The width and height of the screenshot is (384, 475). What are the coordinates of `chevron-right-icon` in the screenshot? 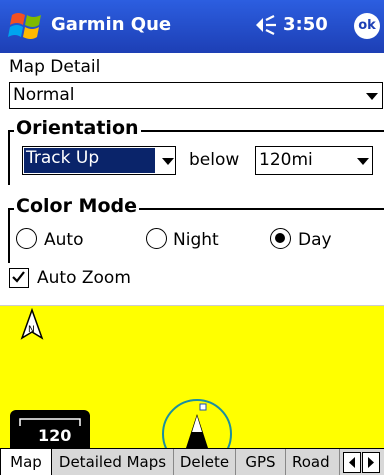 It's located at (371, 462).